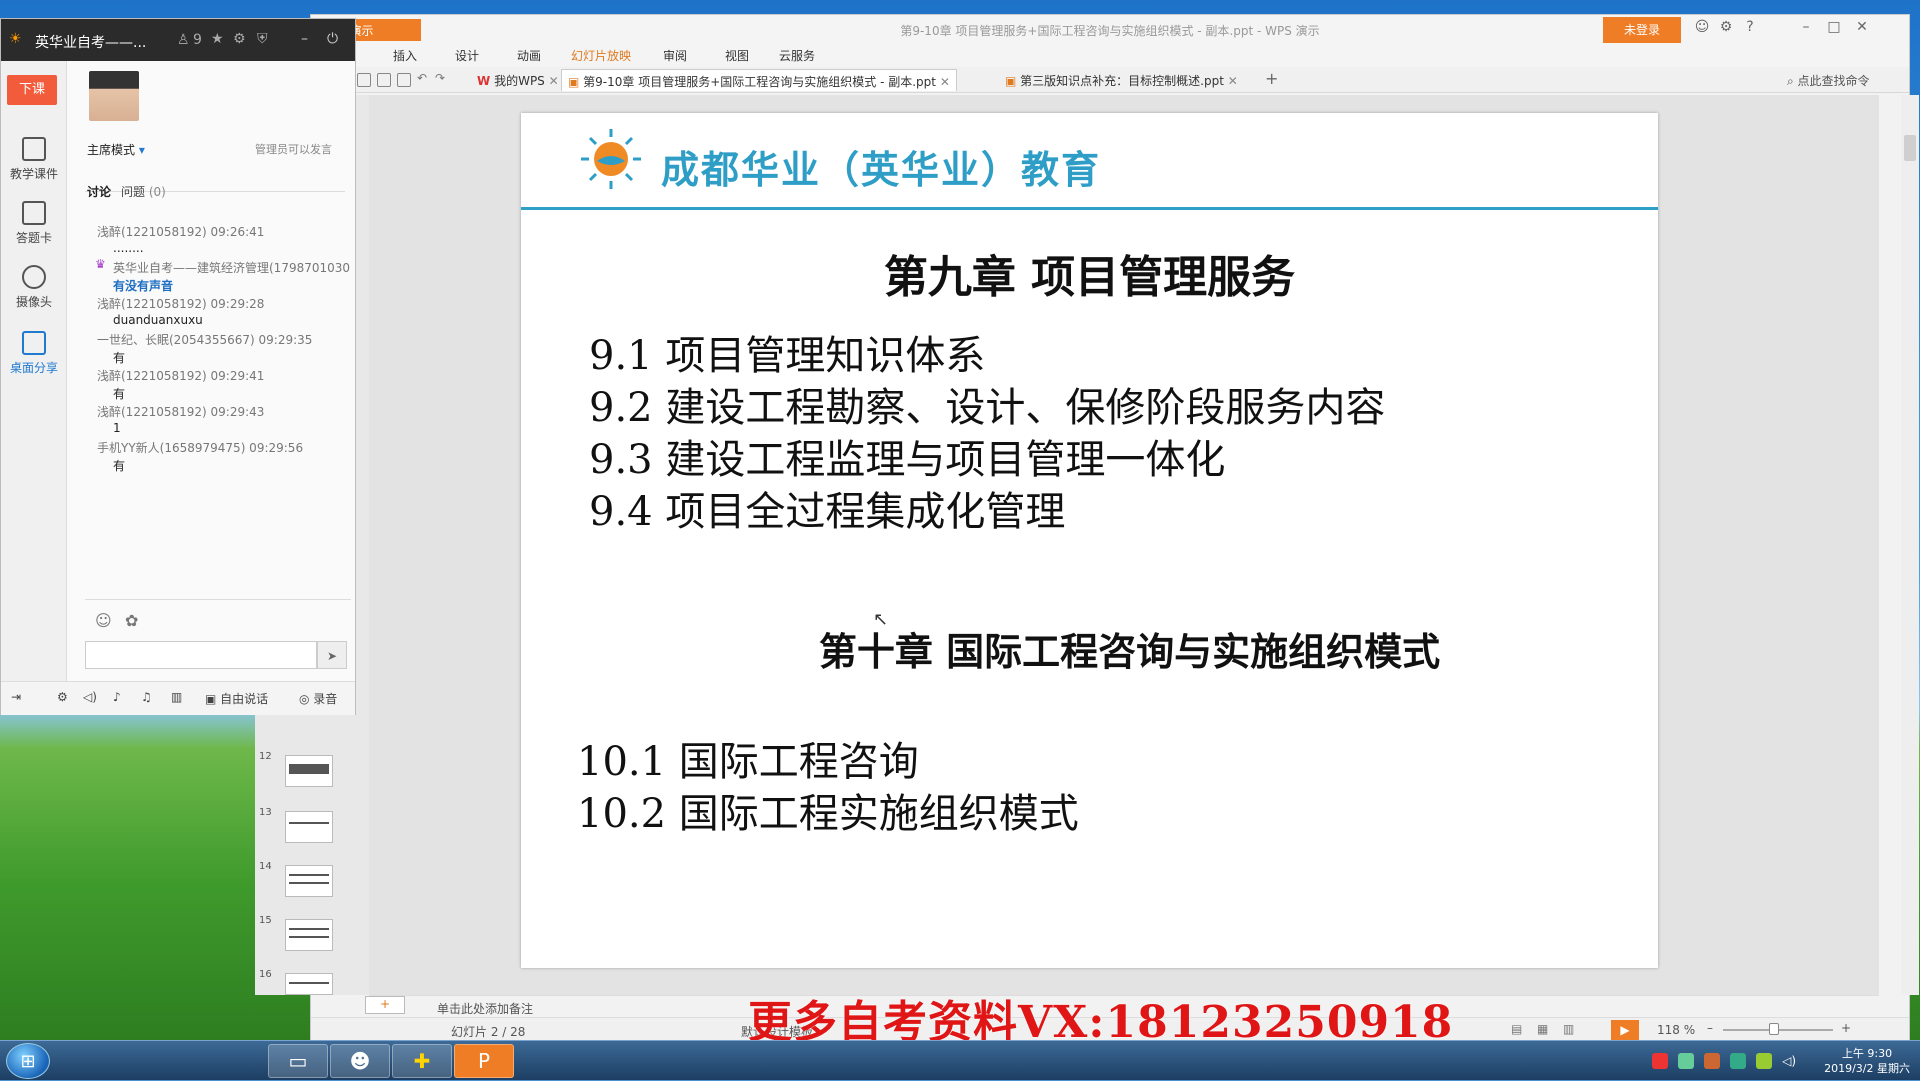 The image size is (1920, 1081). What do you see at coordinates (759, 80) in the screenshot?
I see `tab-active-ppt: ▣ 第9-10章 项目管理服务+国际工程咨询与实施组织模式 - 副本.ppt ✕` at bounding box center [759, 80].